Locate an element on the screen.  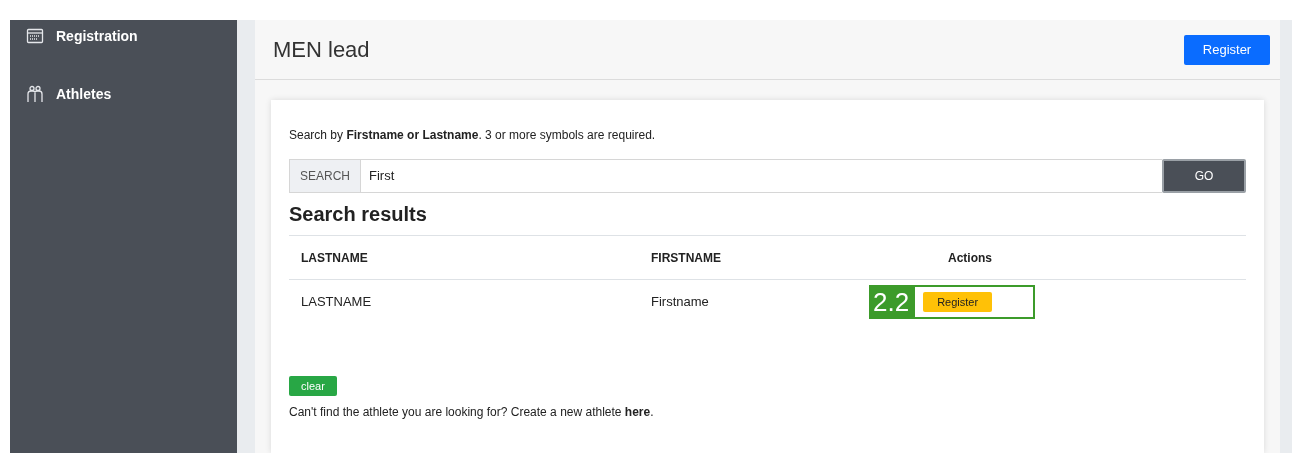
calendar-icon is located at coordinates (35, 36).